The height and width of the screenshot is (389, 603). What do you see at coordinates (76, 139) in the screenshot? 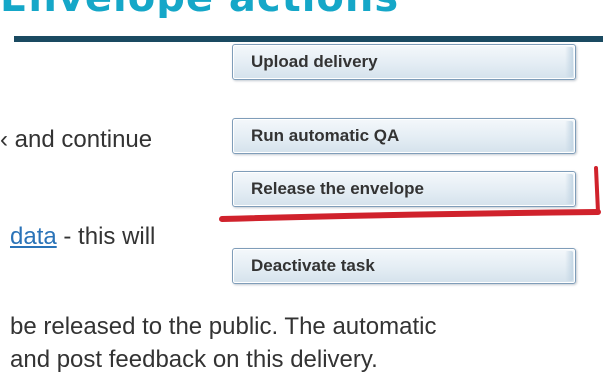
I see `continue-text: ‹ and continue` at bounding box center [76, 139].